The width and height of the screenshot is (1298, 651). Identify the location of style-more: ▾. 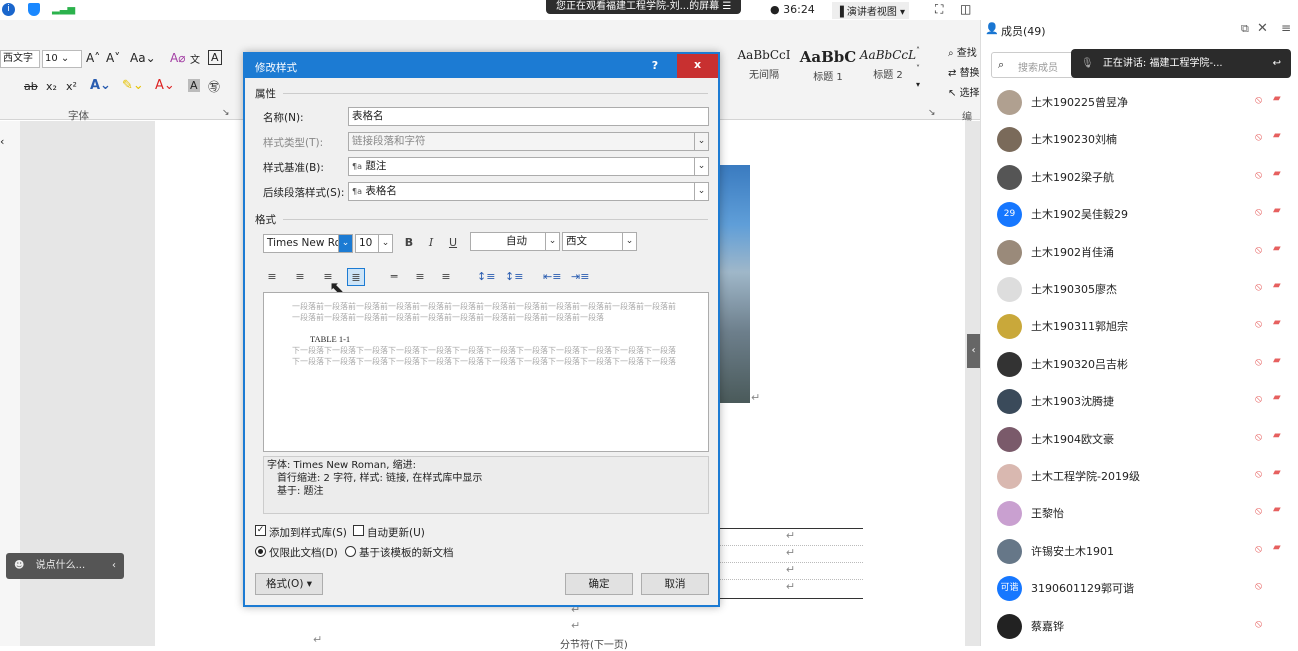
(918, 84).